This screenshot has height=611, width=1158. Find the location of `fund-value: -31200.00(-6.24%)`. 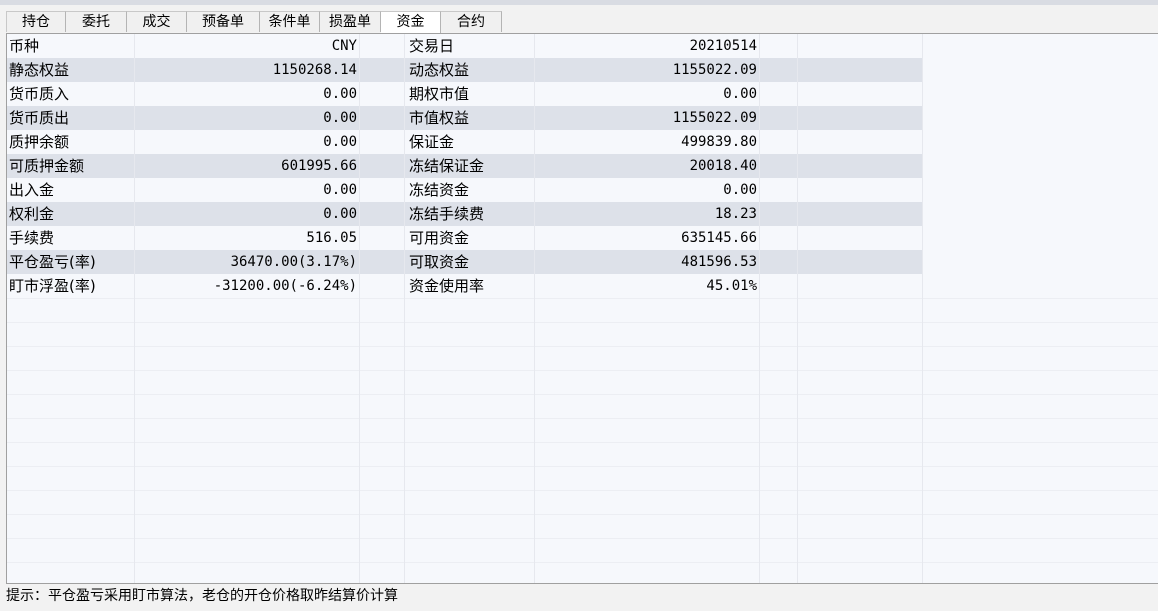

fund-value: -31200.00(-6.24%) is located at coordinates (285, 286).